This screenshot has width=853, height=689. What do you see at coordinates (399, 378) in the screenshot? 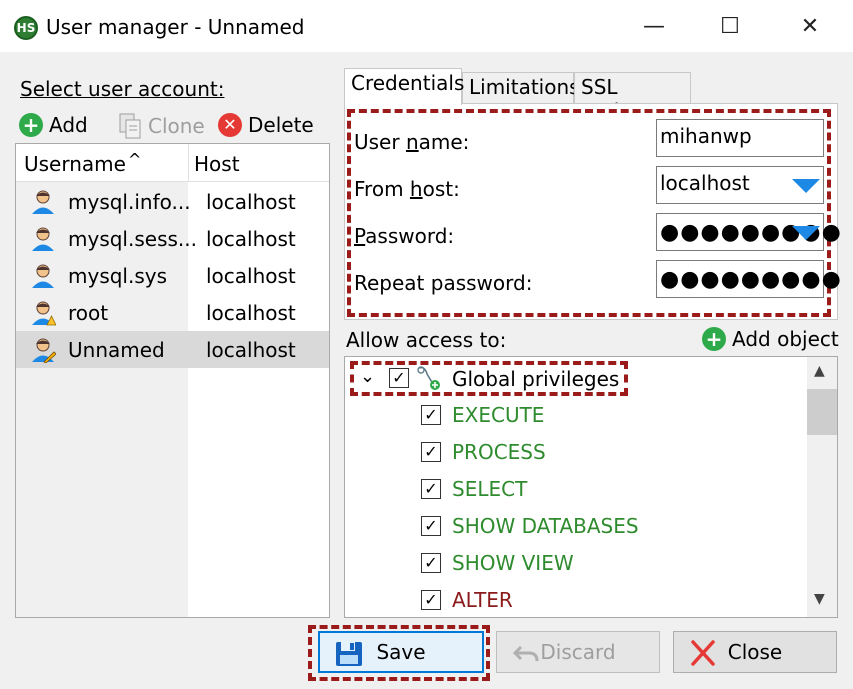
I see `global-privileges-checkbox: ✓` at bounding box center [399, 378].